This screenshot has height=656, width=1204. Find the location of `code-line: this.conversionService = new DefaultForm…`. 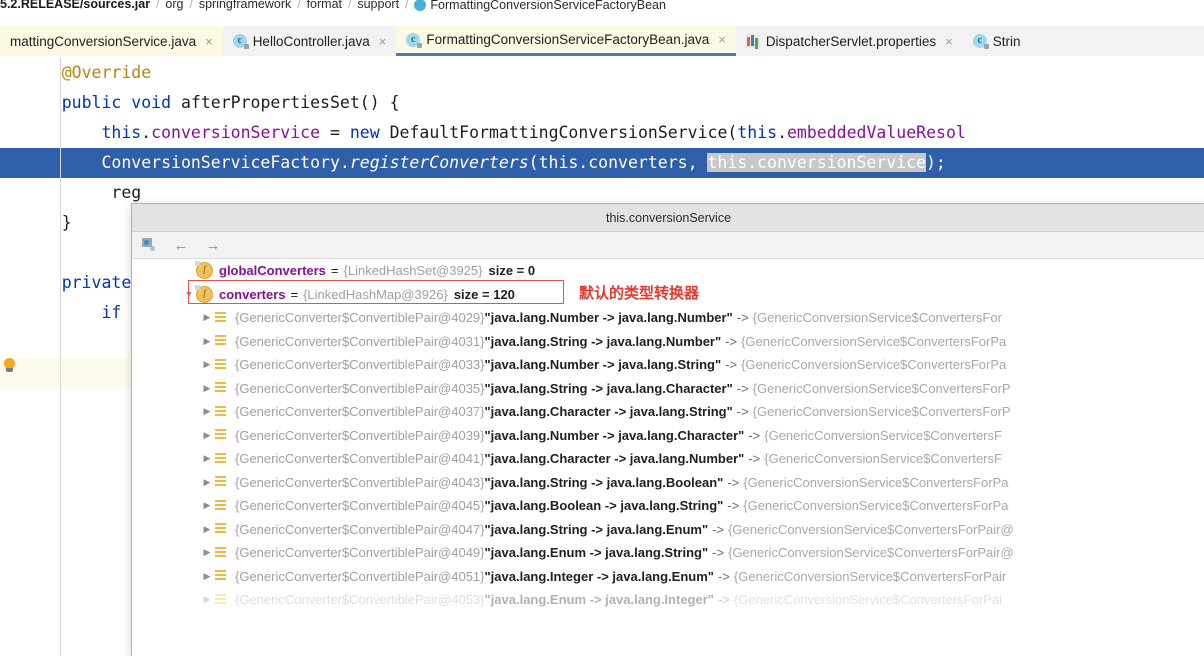

code-line: this.conversionService = new DefaultForm… is located at coordinates (602, 133).